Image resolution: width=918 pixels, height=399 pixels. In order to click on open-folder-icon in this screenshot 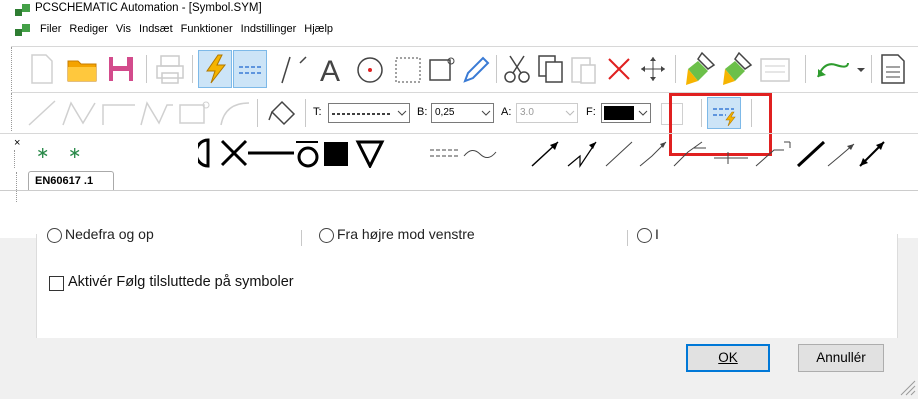, I will do `click(82, 69)`.